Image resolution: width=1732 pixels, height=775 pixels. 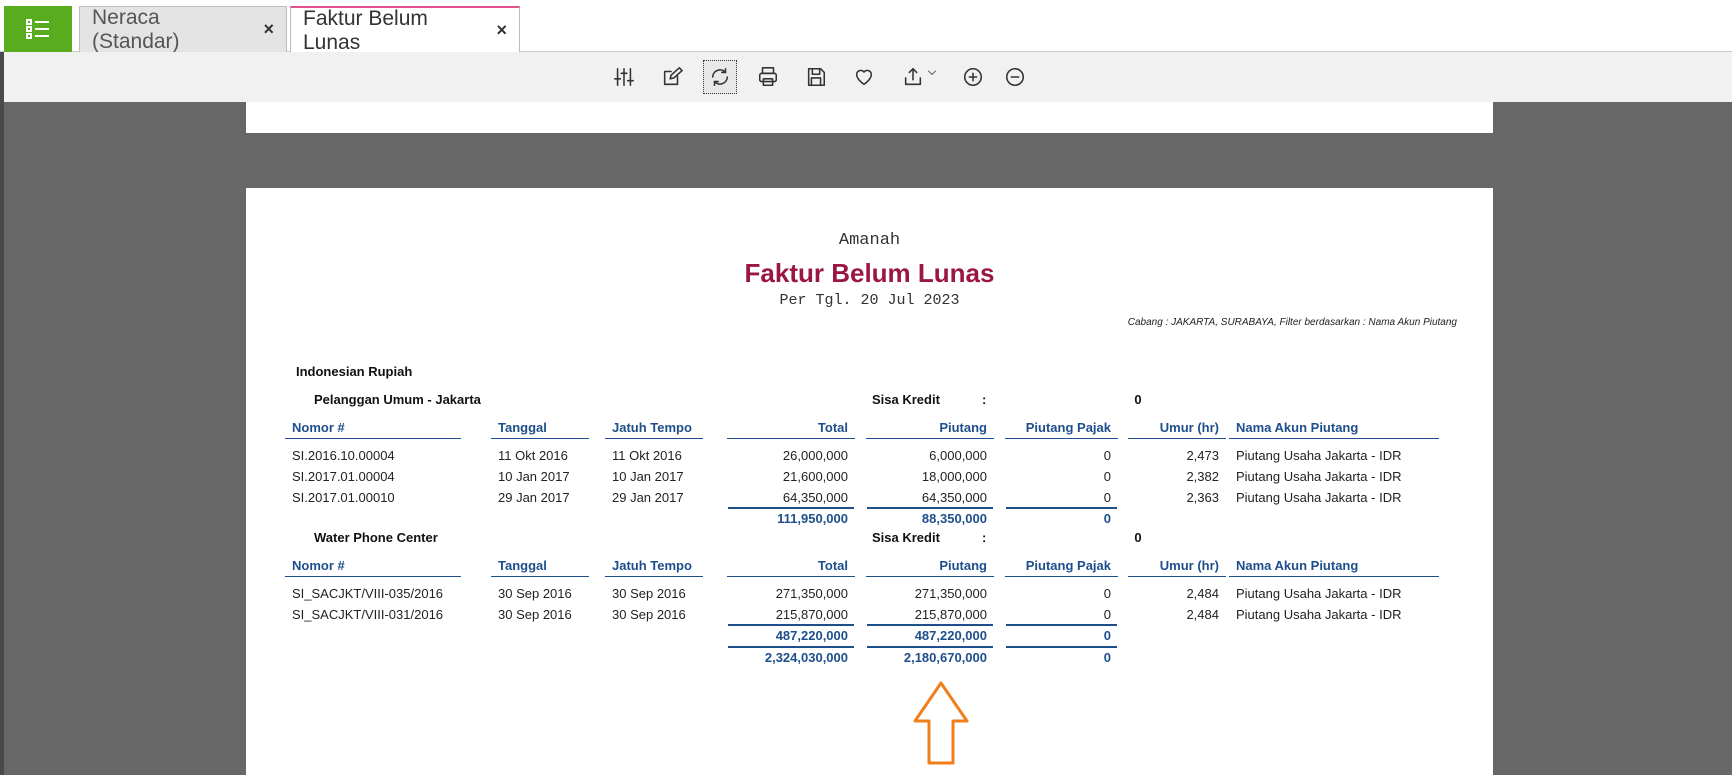 I want to click on cell-jatuh-tempo: 29 Jan 2017, so click(x=648, y=497).